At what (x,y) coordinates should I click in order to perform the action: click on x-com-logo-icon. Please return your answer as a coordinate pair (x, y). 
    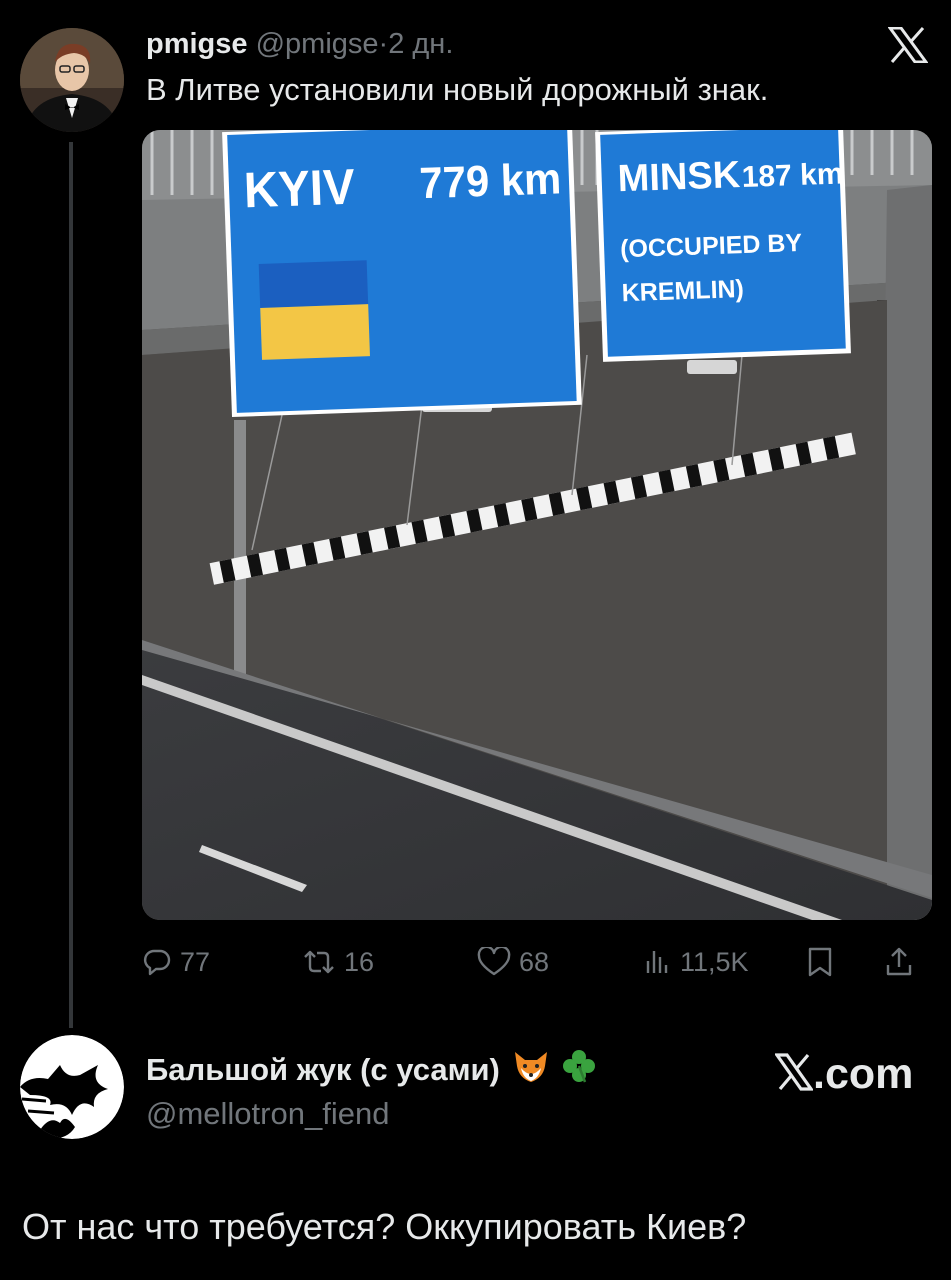
    Looking at the image, I should click on (794, 1074).